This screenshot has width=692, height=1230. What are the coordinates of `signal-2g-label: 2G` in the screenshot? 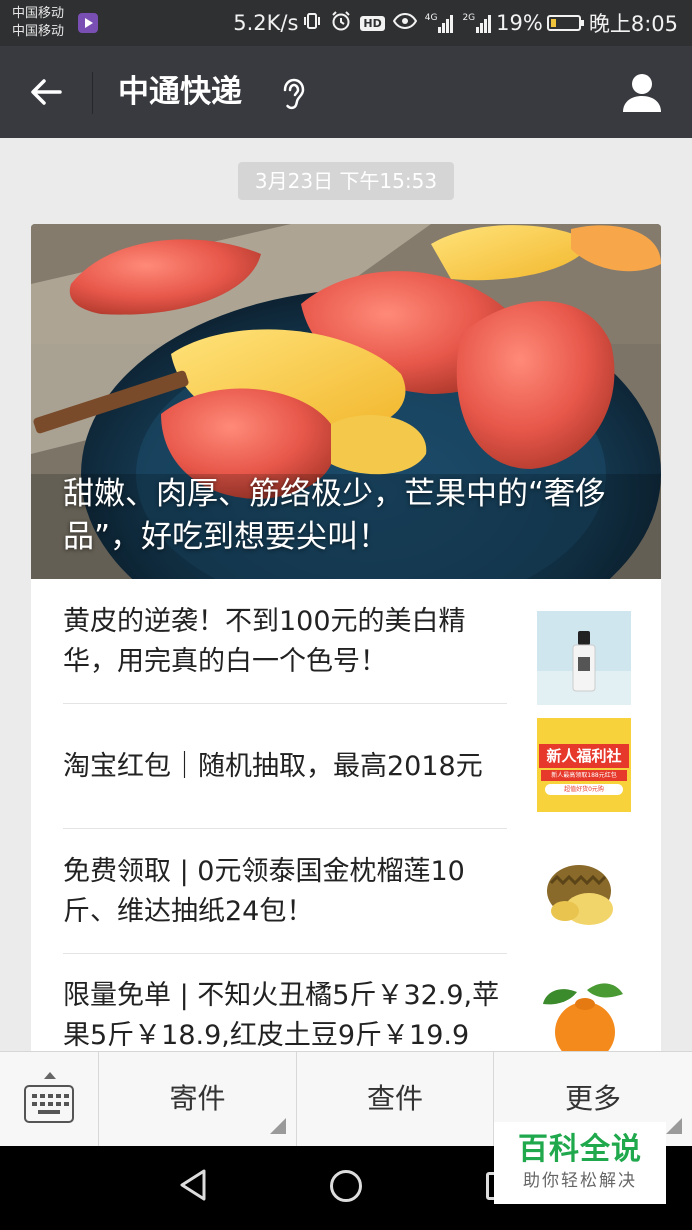 It's located at (469, 18).